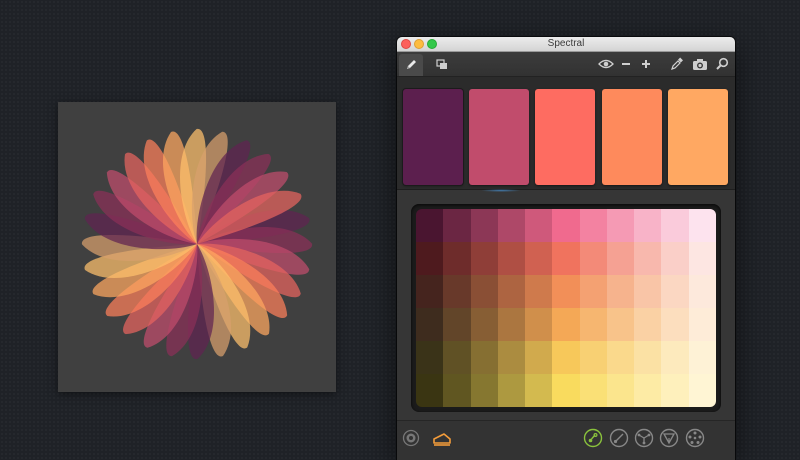  Describe the element at coordinates (722, 64) in the screenshot. I see `search-button` at that location.